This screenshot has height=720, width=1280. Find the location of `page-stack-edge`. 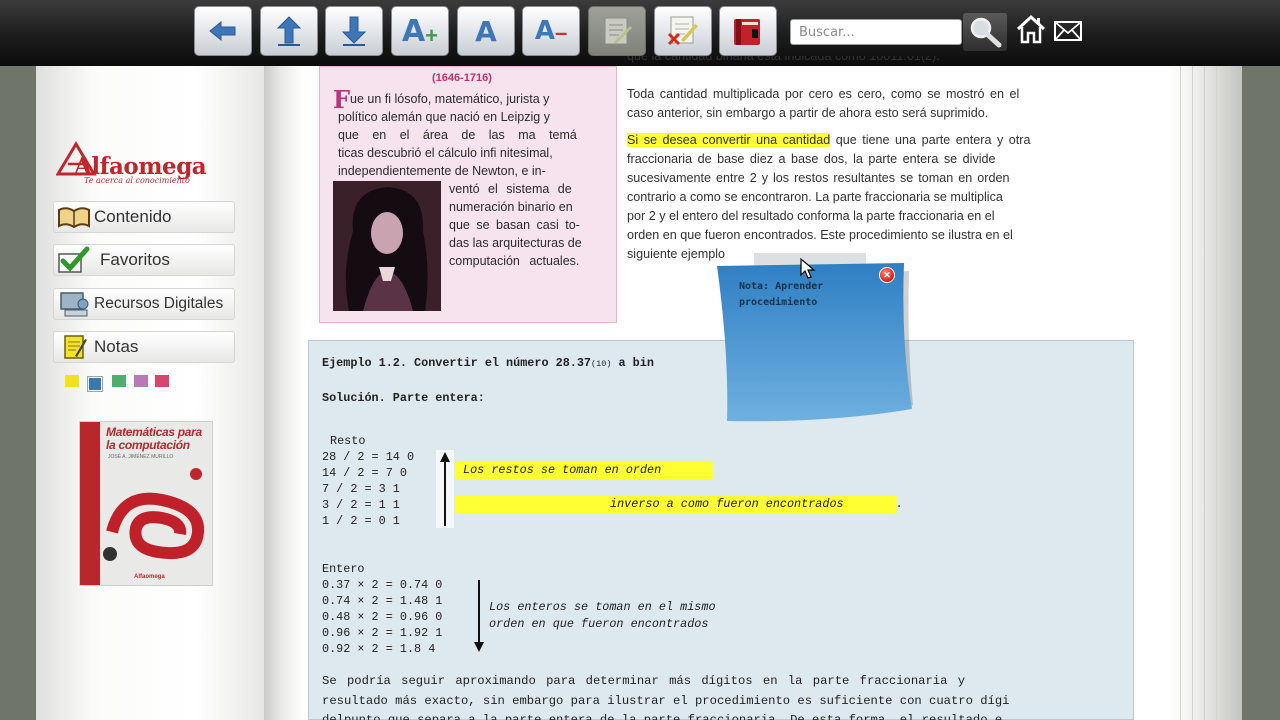

page-stack-edge is located at coordinates (1206, 393).